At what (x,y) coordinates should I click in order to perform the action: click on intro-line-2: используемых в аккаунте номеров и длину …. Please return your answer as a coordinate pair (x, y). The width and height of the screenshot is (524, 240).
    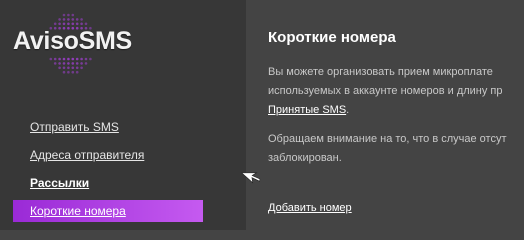
    Looking at the image, I should click on (385, 91).